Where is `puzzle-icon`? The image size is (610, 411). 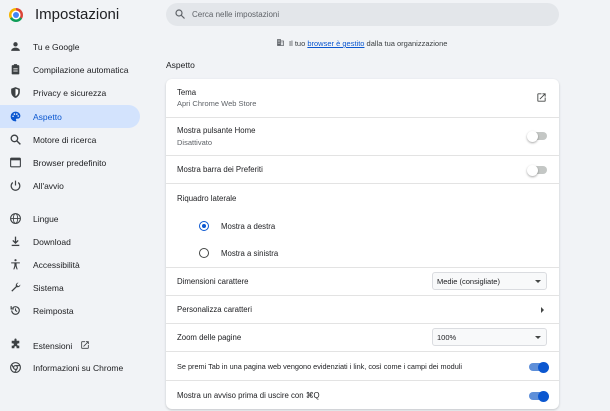
puzzle-icon is located at coordinates (15, 343).